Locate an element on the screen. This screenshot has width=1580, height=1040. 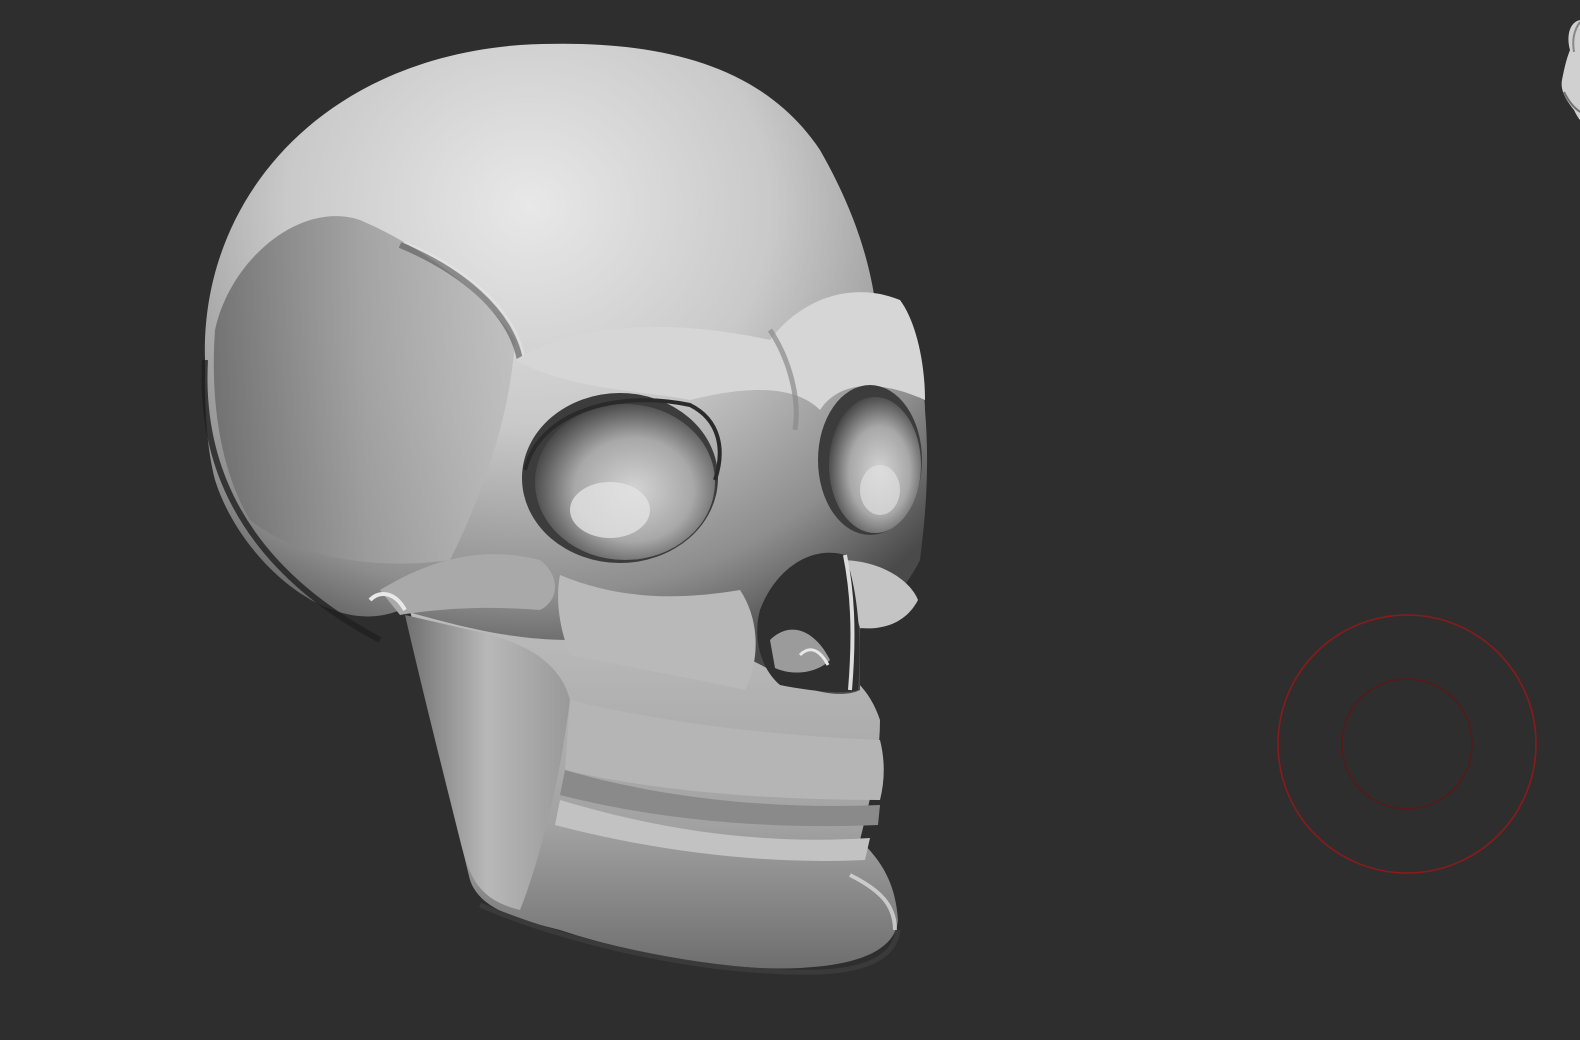
brush-cursor is located at coordinates (1407, 744).